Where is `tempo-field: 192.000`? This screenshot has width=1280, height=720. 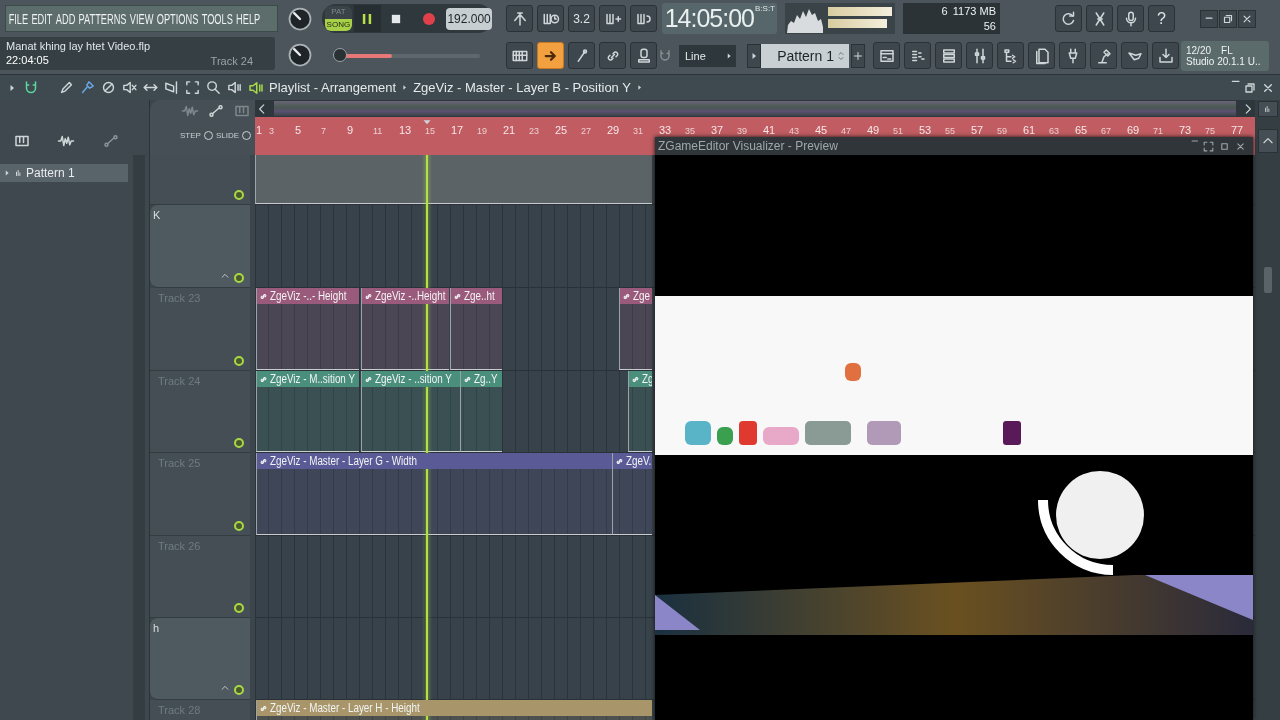 tempo-field: 192.000 is located at coordinates (469, 18).